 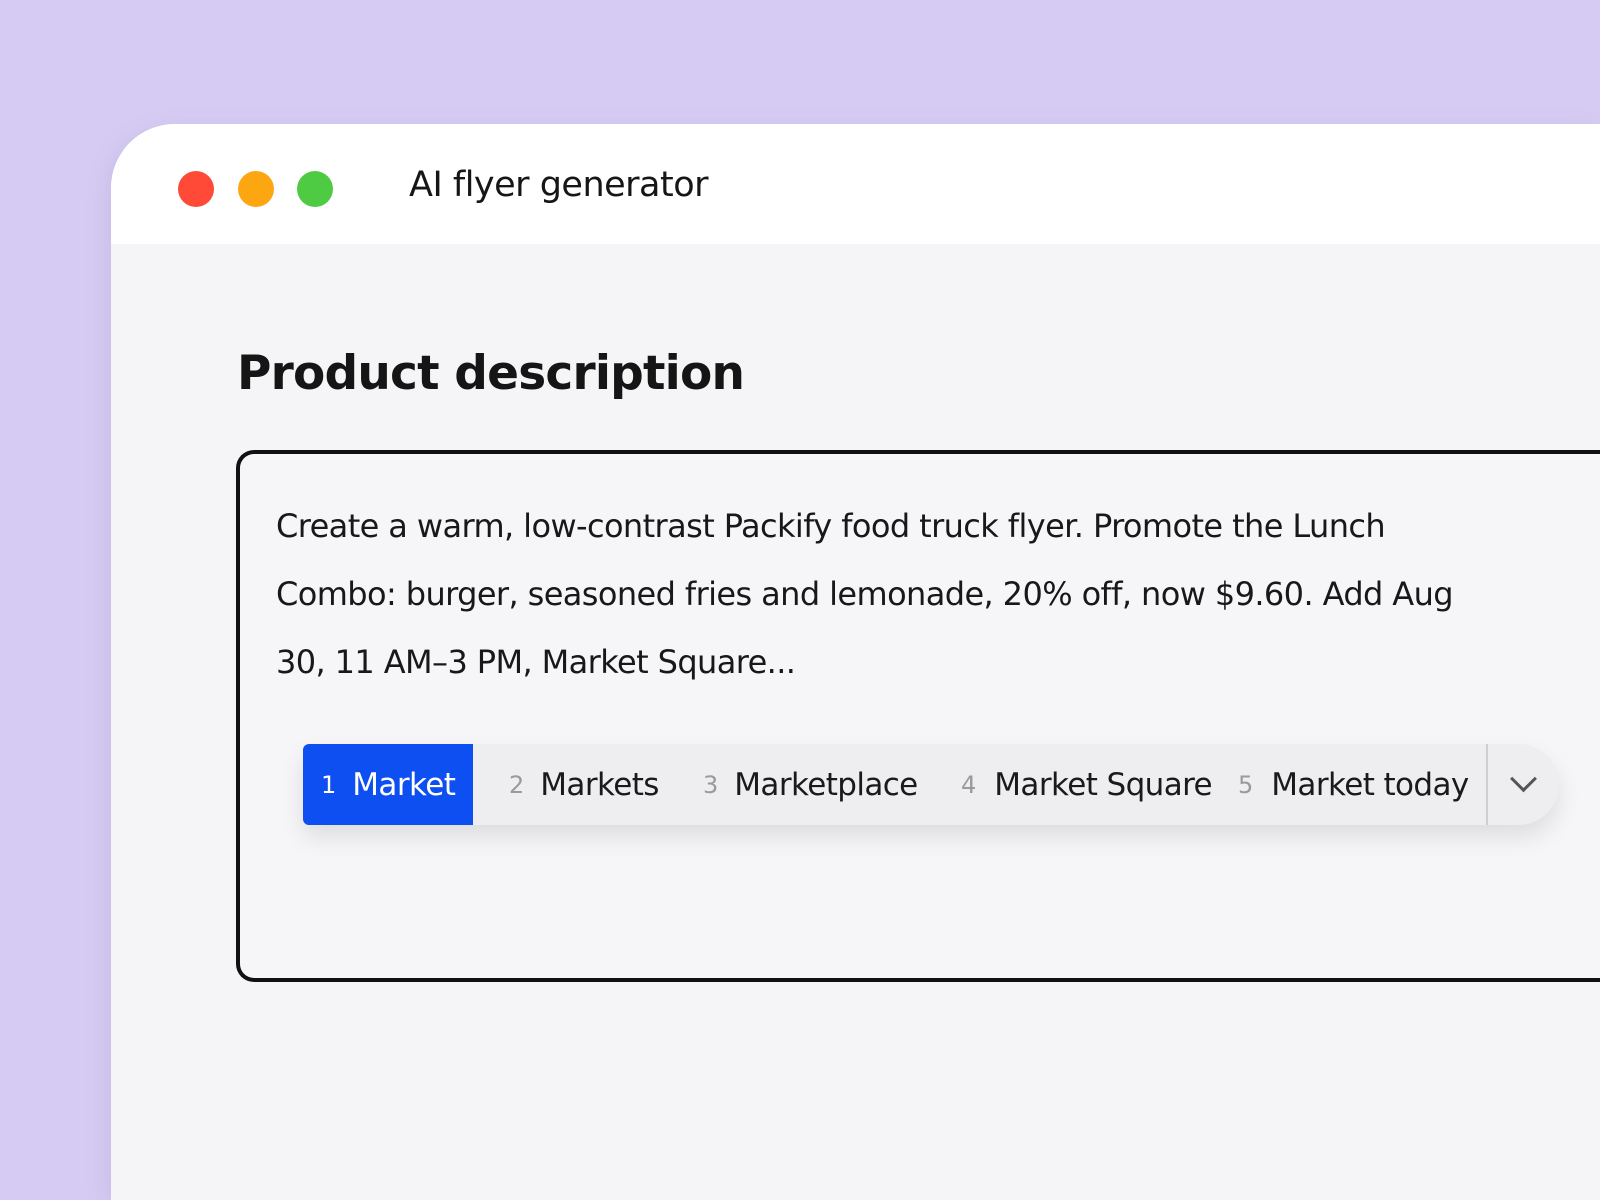 I want to click on suggestion-label: Marketplace, so click(x=826, y=784).